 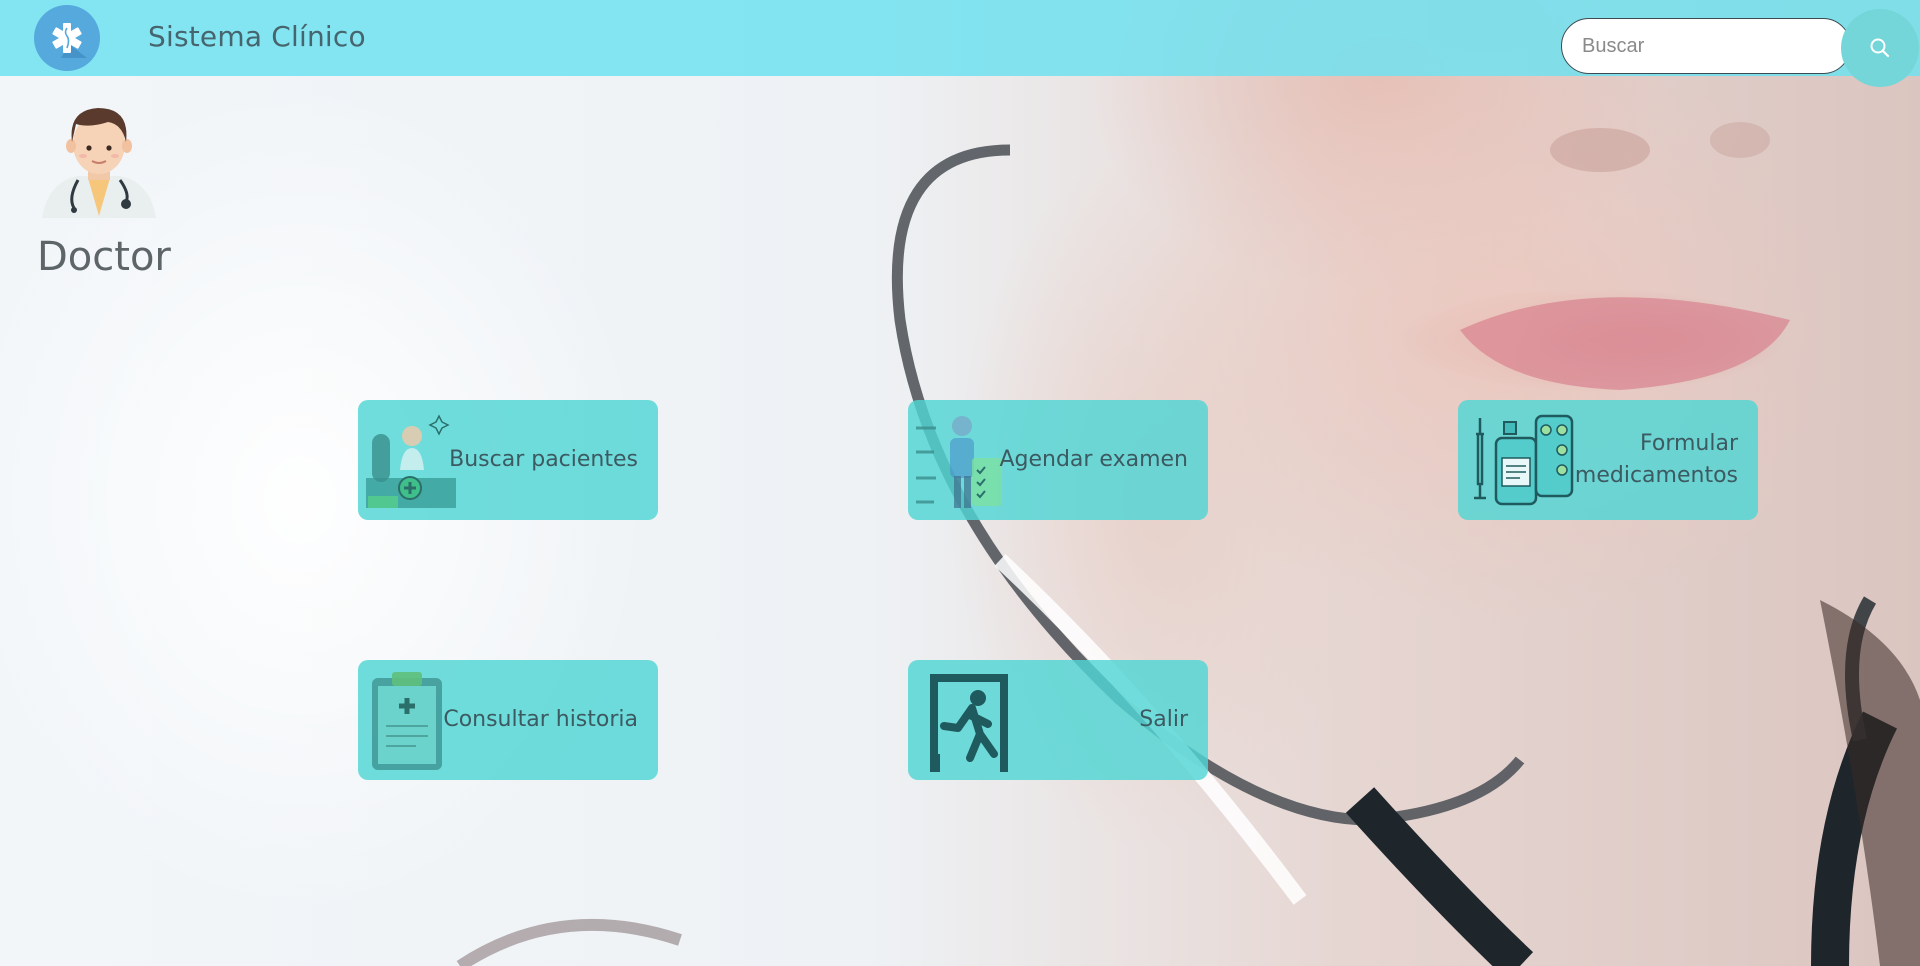 I want to click on app-title: Sistema Clínico, so click(x=257, y=36).